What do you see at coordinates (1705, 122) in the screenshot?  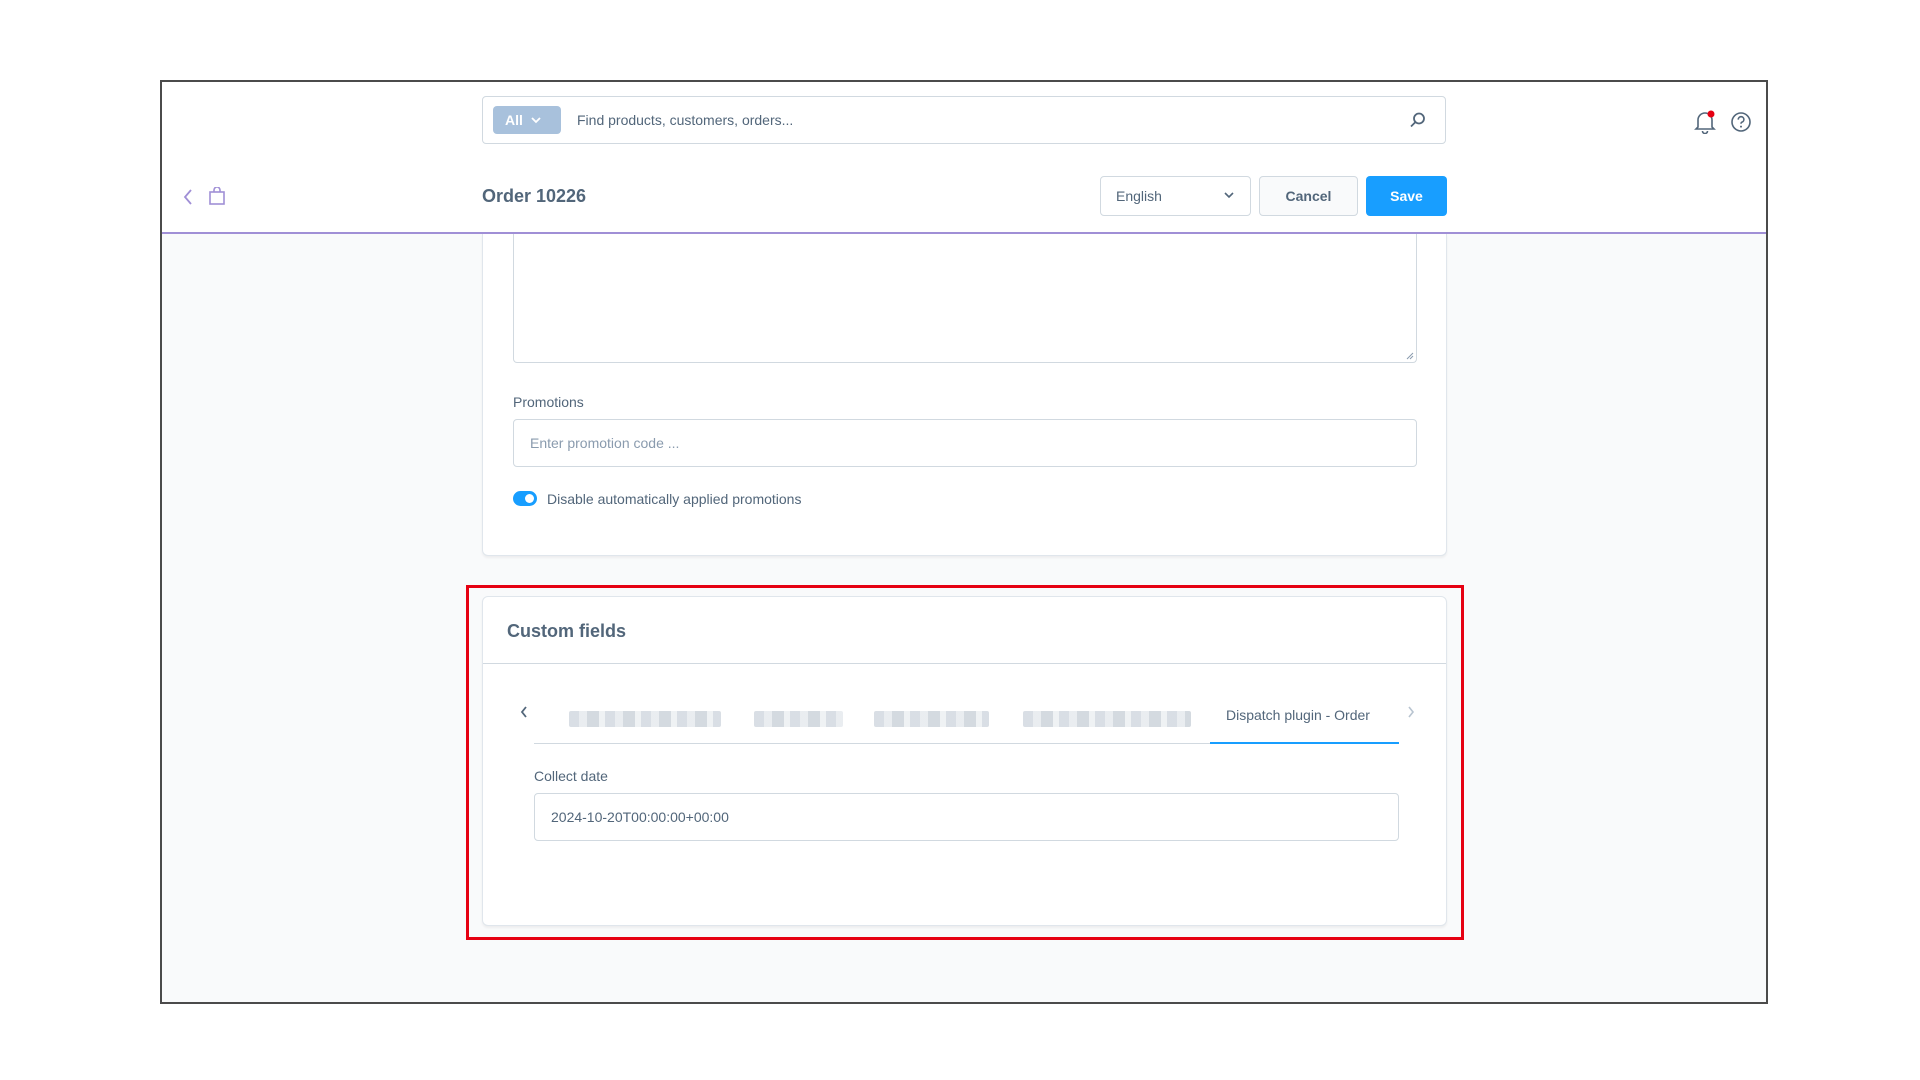 I see `bell-icon` at bounding box center [1705, 122].